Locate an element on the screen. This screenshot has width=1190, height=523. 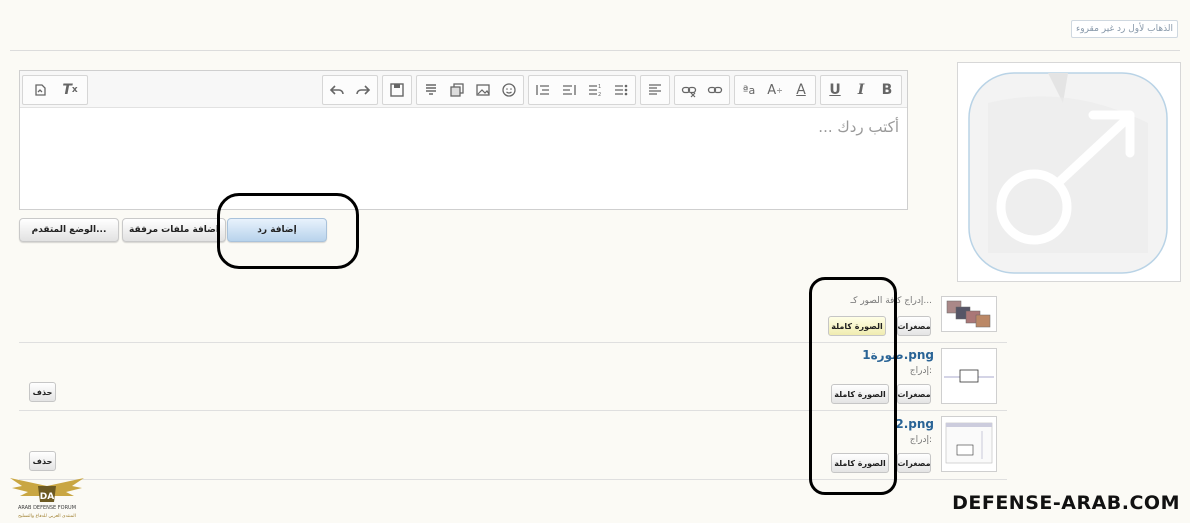
gallery-icon is located at coordinates (457, 90).